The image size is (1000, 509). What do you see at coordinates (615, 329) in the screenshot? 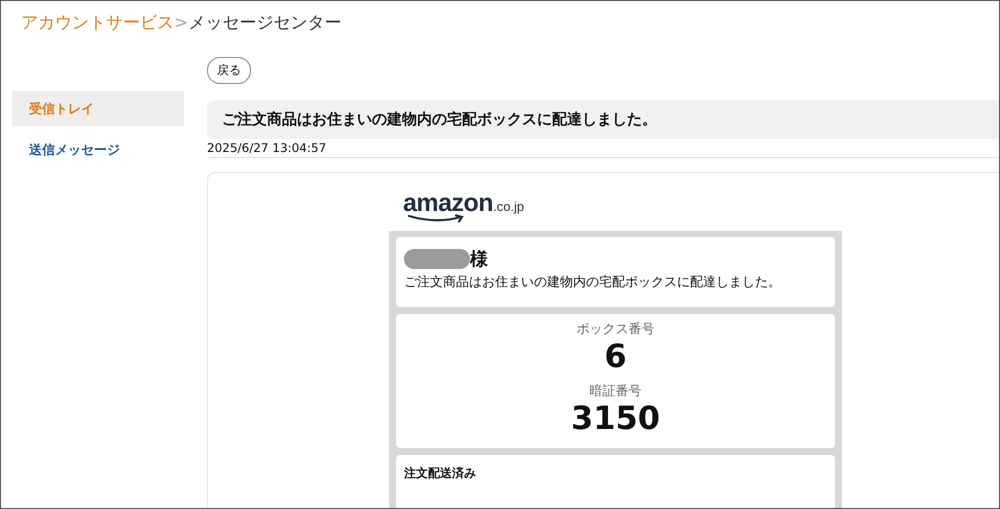
I see `code-label: ボックス番号` at bounding box center [615, 329].